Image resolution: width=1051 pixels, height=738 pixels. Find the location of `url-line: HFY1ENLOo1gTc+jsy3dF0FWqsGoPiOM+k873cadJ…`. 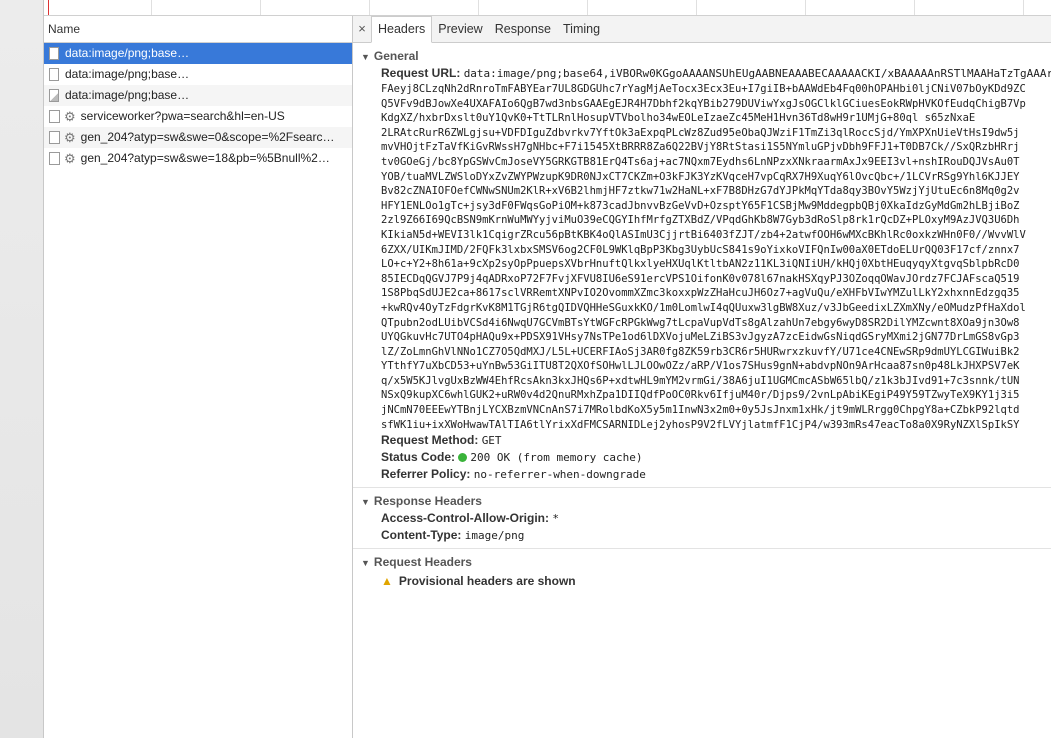

url-line: HFY1ENLOo1gTc+jsy3dF0FWqsGoPiOM+k873cadJ… is located at coordinates (700, 205).